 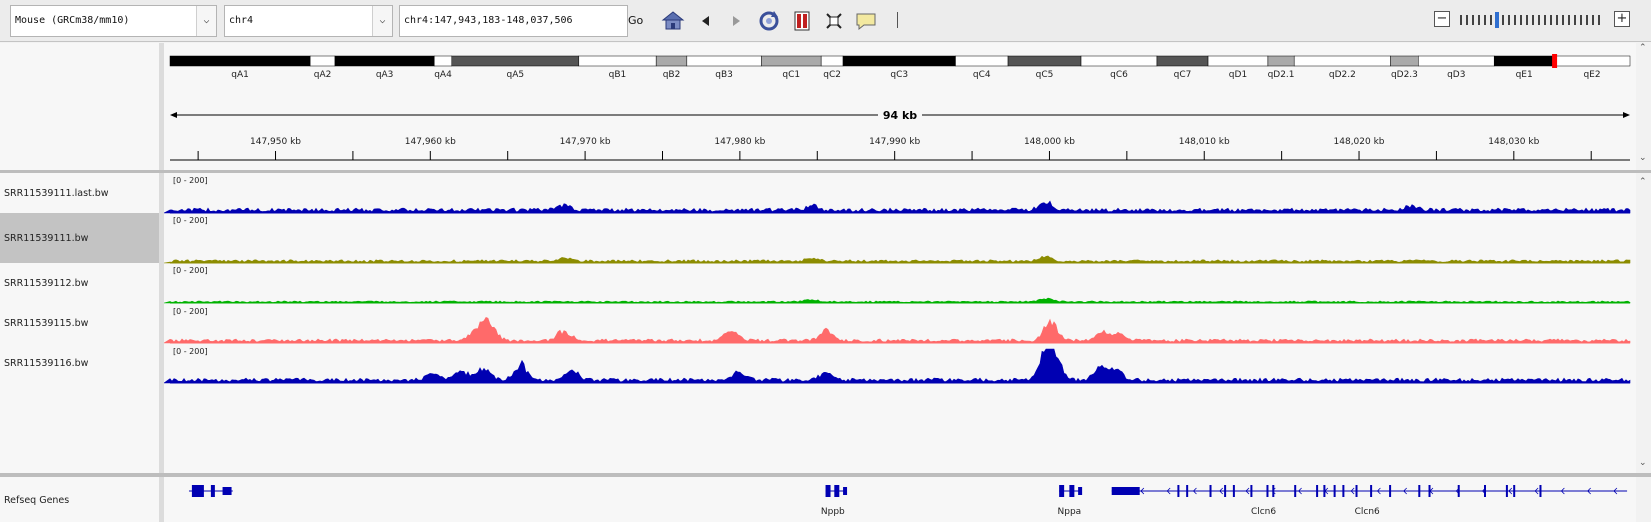 I want to click on ideogram-band-label: qA3, so click(x=385, y=75).